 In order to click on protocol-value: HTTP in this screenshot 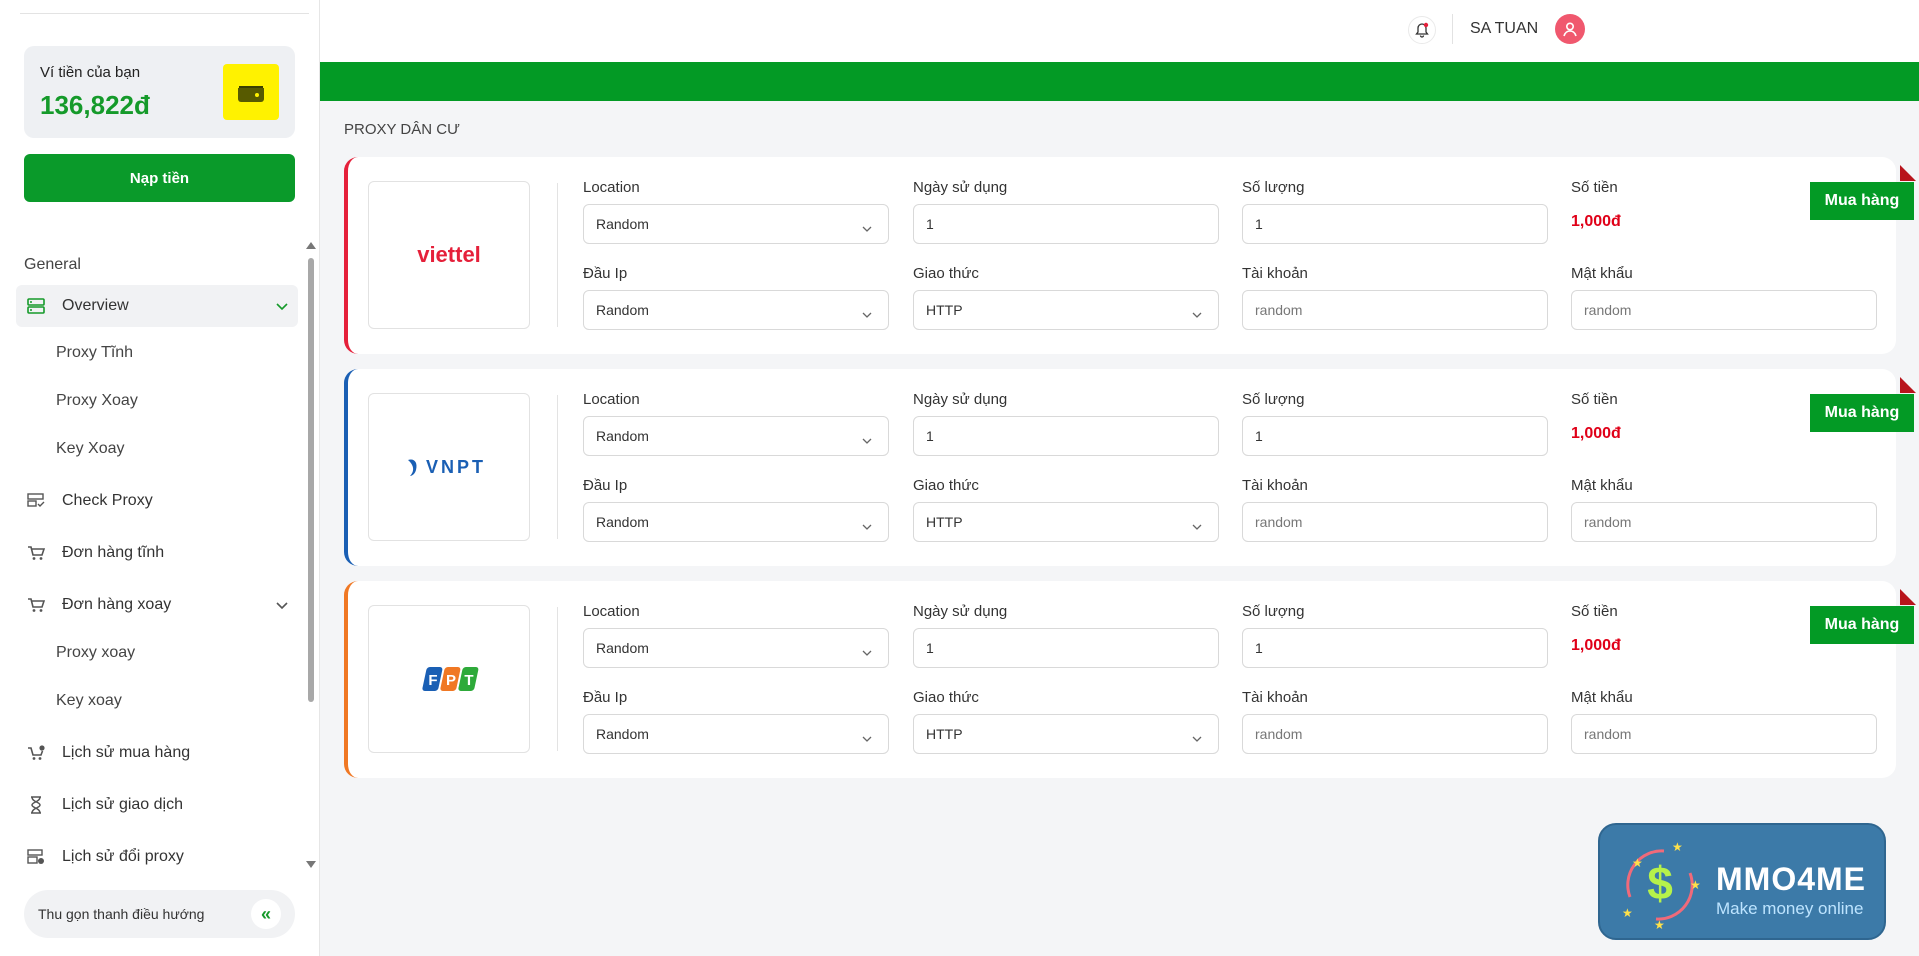, I will do `click(944, 734)`.